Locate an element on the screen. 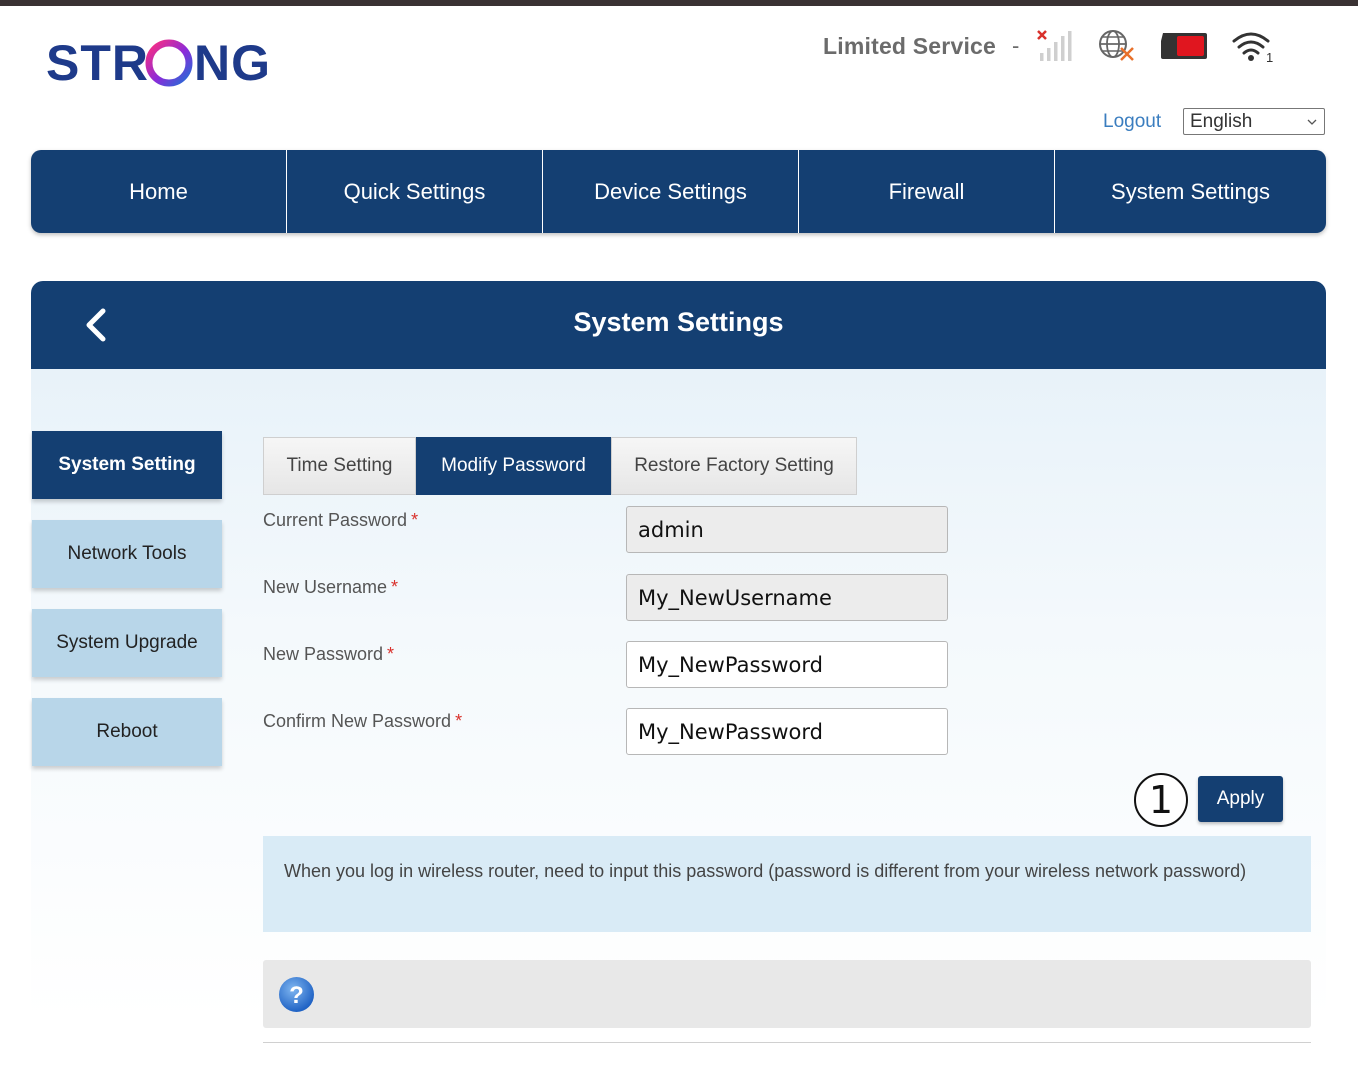  sidebar-item-network-tools: Network Tools is located at coordinates (127, 554).